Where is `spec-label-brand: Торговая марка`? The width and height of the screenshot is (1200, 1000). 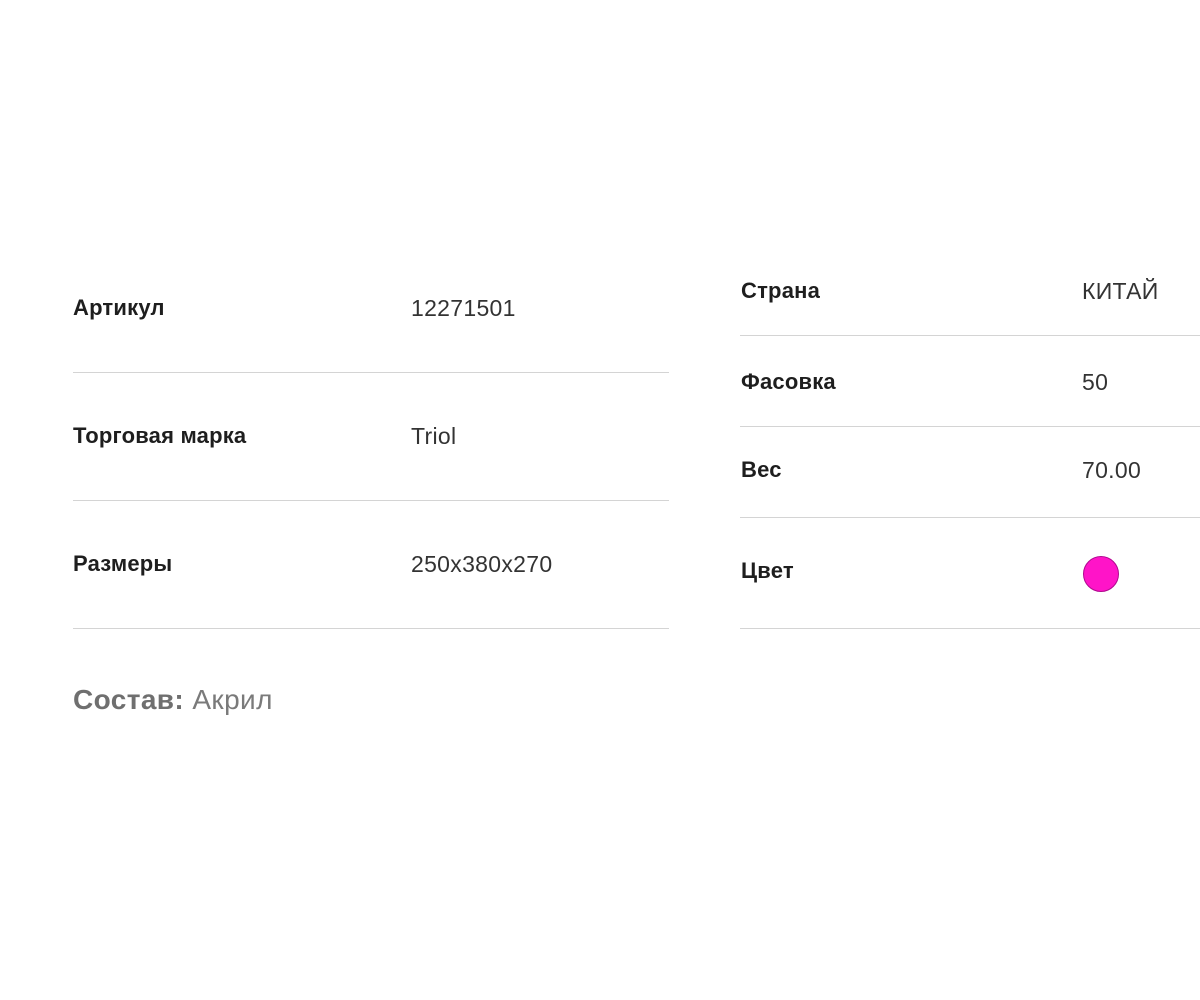 spec-label-brand: Торговая марка is located at coordinates (160, 435).